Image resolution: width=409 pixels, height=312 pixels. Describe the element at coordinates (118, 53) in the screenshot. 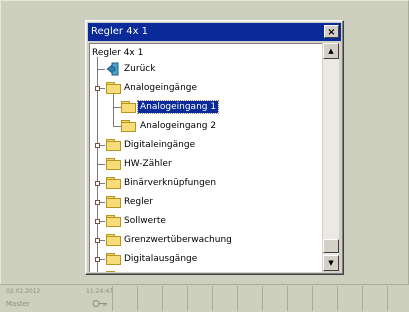

I see `tree-root-label: Regler 4x 1` at that location.